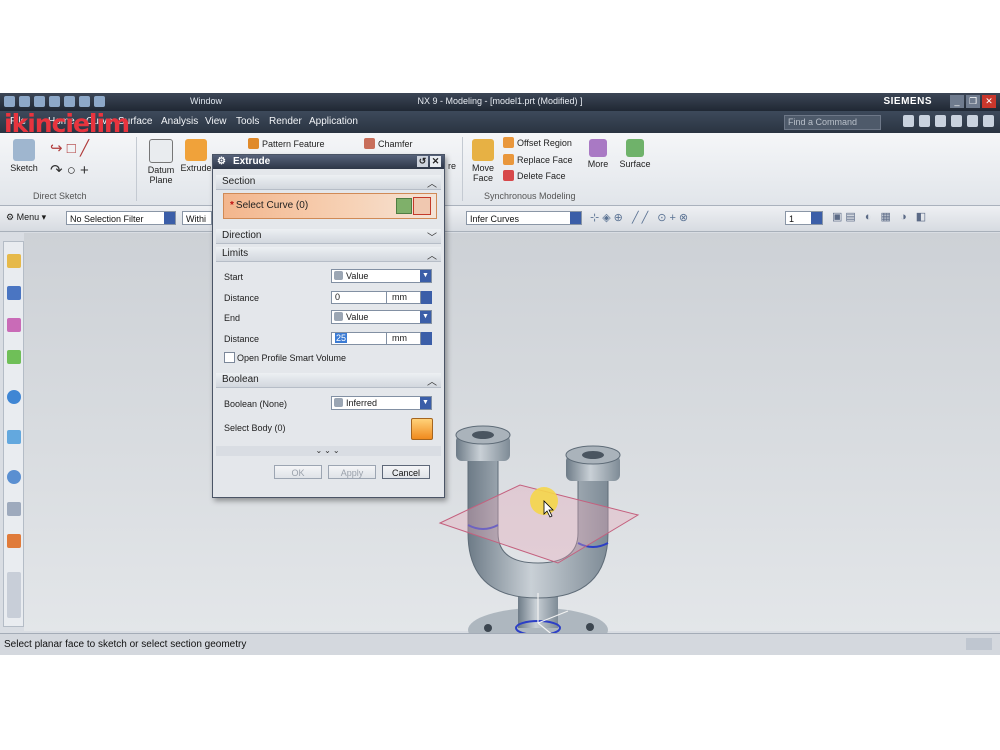 Image resolution: width=1000 pixels, height=750 pixels. Describe the element at coordinates (880, 216) in the screenshot. I see `view-tool-icons: ▣▤ ◐ ▦ ◑ ◧` at that location.